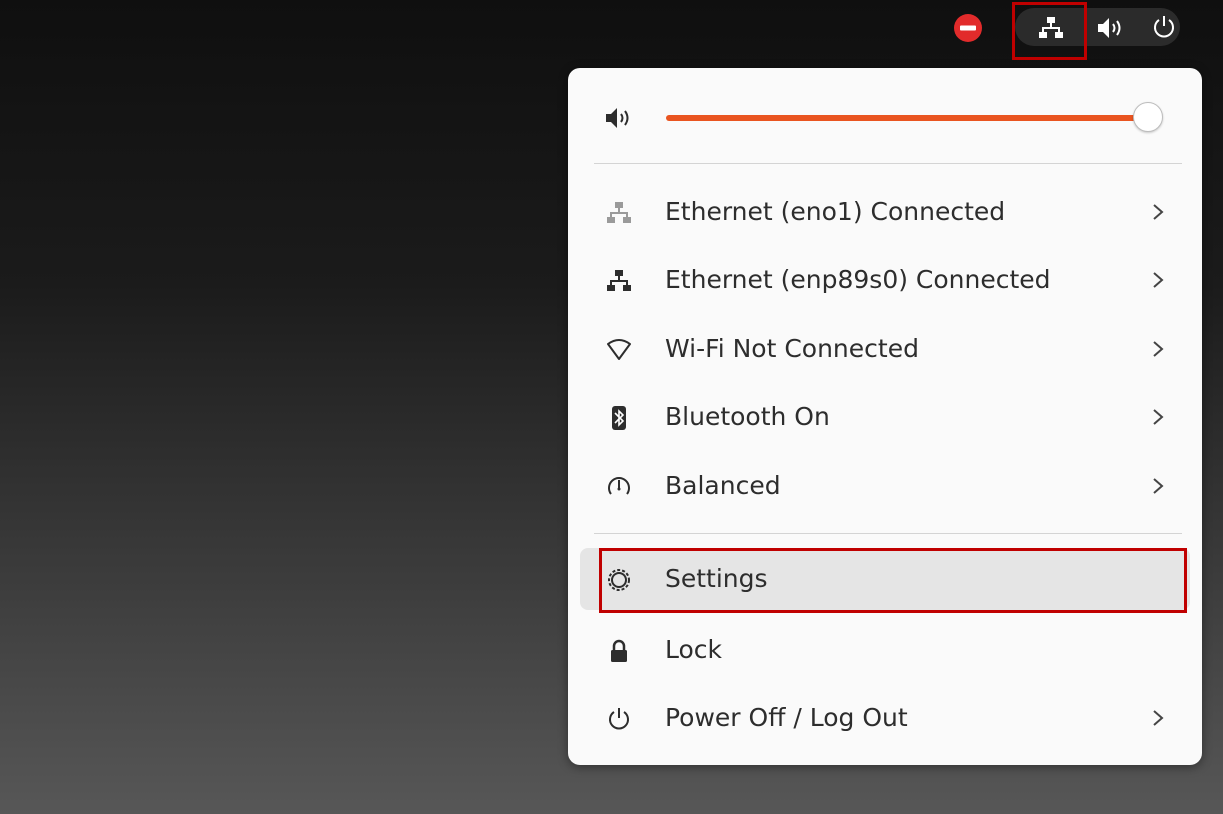 Image resolution: width=1223 pixels, height=814 pixels. I want to click on menu-item-label: Balanced, so click(723, 485).